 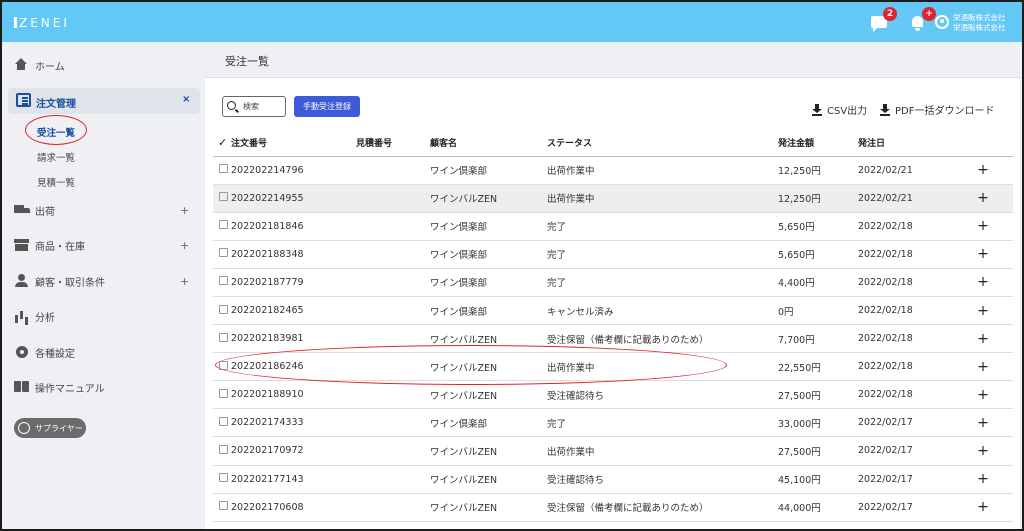 I want to click on column-amount: 発注金額, so click(x=818, y=143).